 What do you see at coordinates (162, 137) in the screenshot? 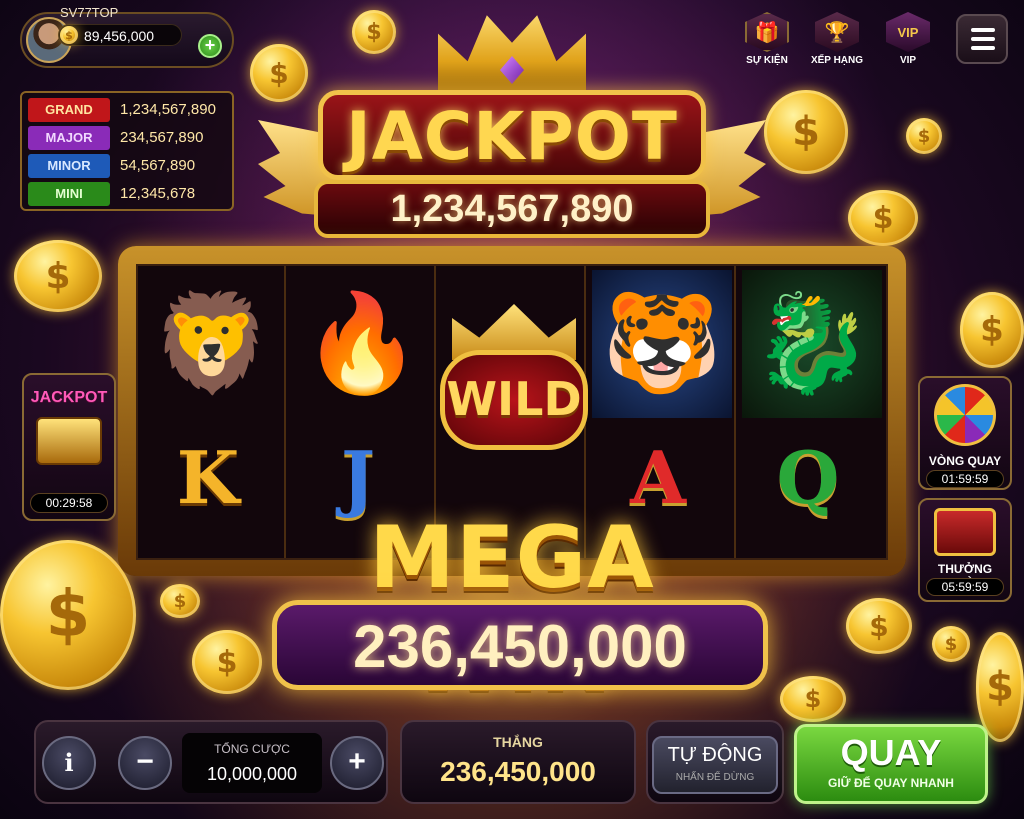
I see `tier-value: 234,567,890` at bounding box center [162, 137].